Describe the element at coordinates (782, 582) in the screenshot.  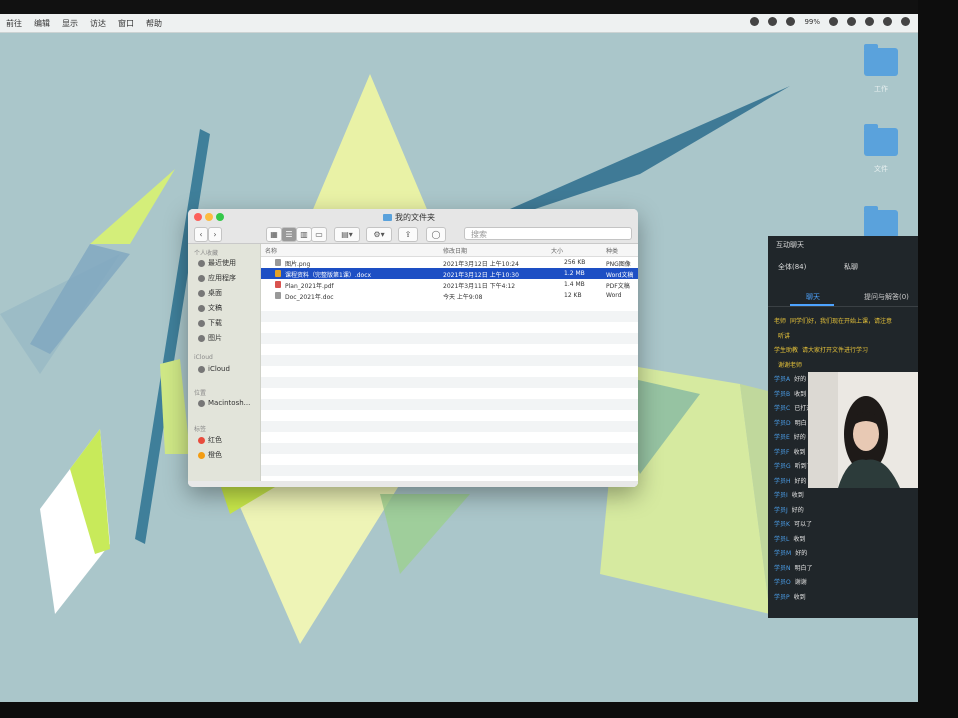
I see `chat-message-sender: 学员O` at that location.